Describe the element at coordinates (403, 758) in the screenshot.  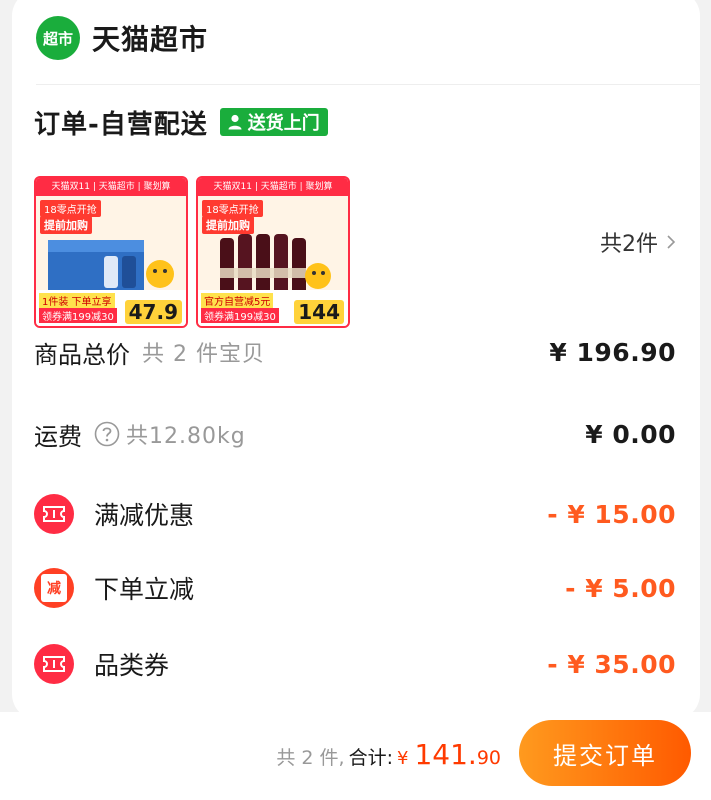
I see `total-currency: ¥` at that location.